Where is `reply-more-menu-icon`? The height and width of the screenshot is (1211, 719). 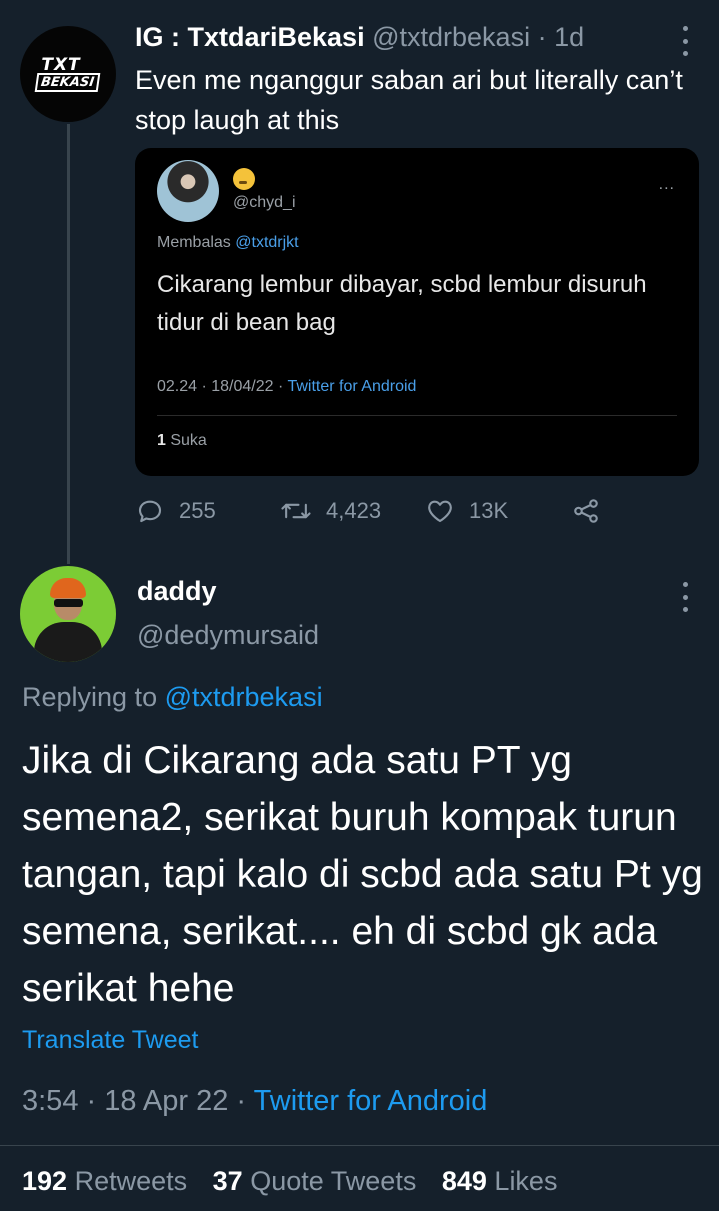
reply-more-menu-icon is located at coordinates (685, 597).